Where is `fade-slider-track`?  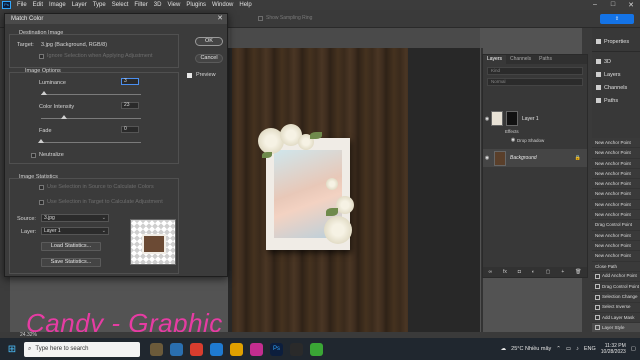 fade-slider-track is located at coordinates (91, 142).